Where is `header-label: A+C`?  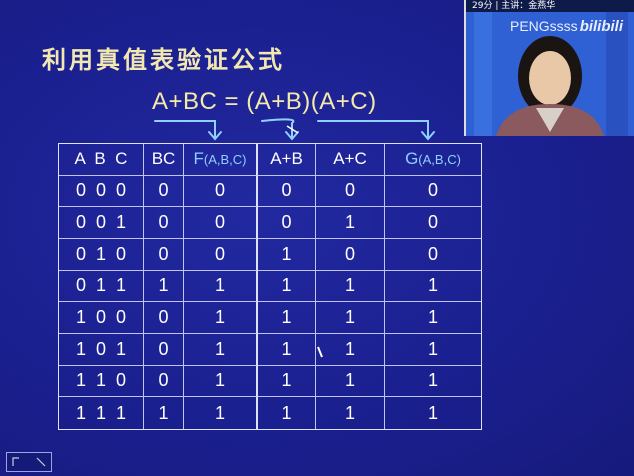
header-label: A+C is located at coordinates (350, 159).